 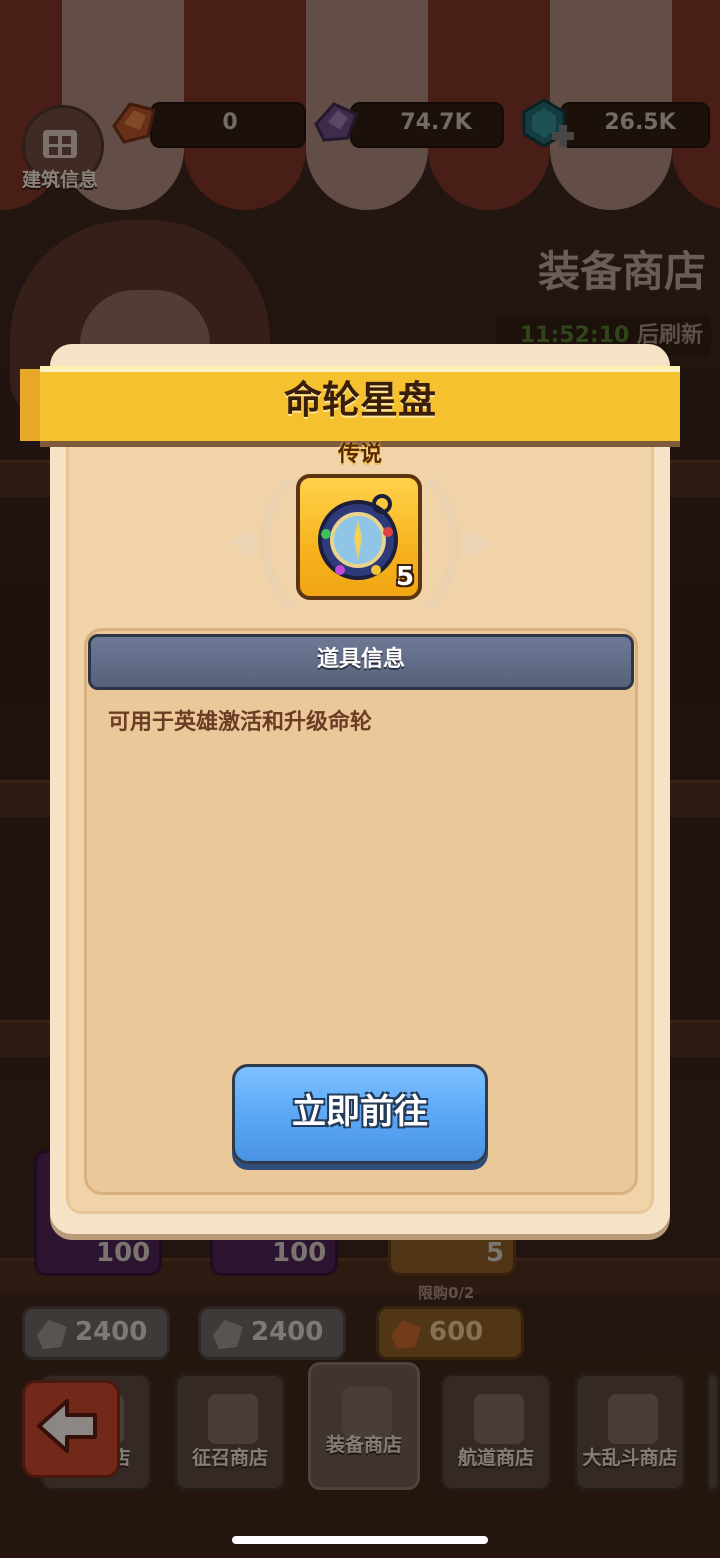 What do you see at coordinates (359, 400) in the screenshot?
I see `modal-title: 命轮星盘` at bounding box center [359, 400].